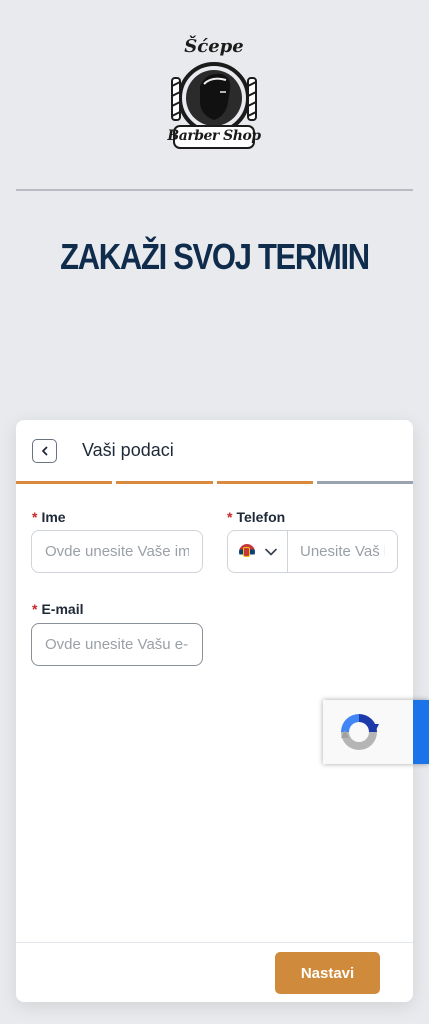  I want to click on card-header: Vaši podaci, so click(214, 451).